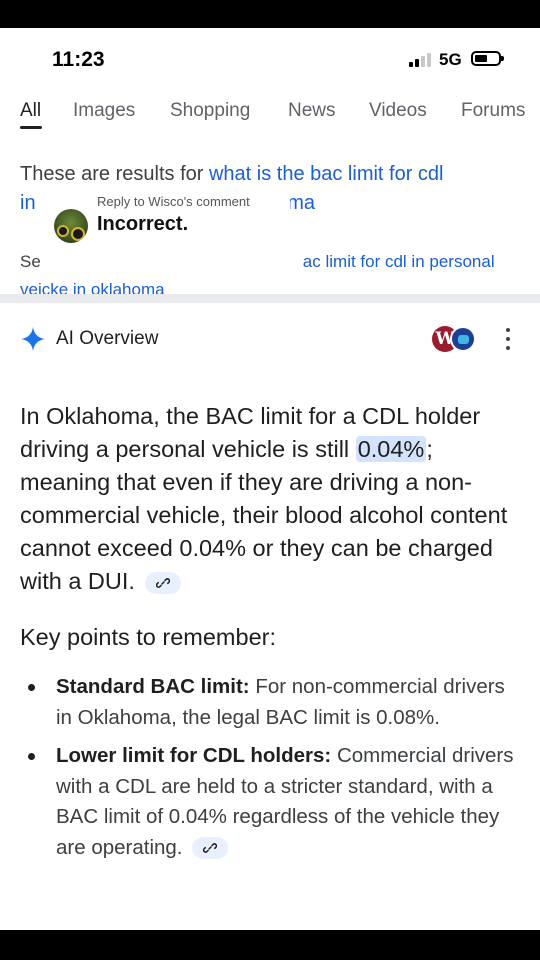 This screenshot has height=960, width=540. What do you see at coordinates (270, 298) in the screenshot?
I see `section-divider` at bounding box center [270, 298].